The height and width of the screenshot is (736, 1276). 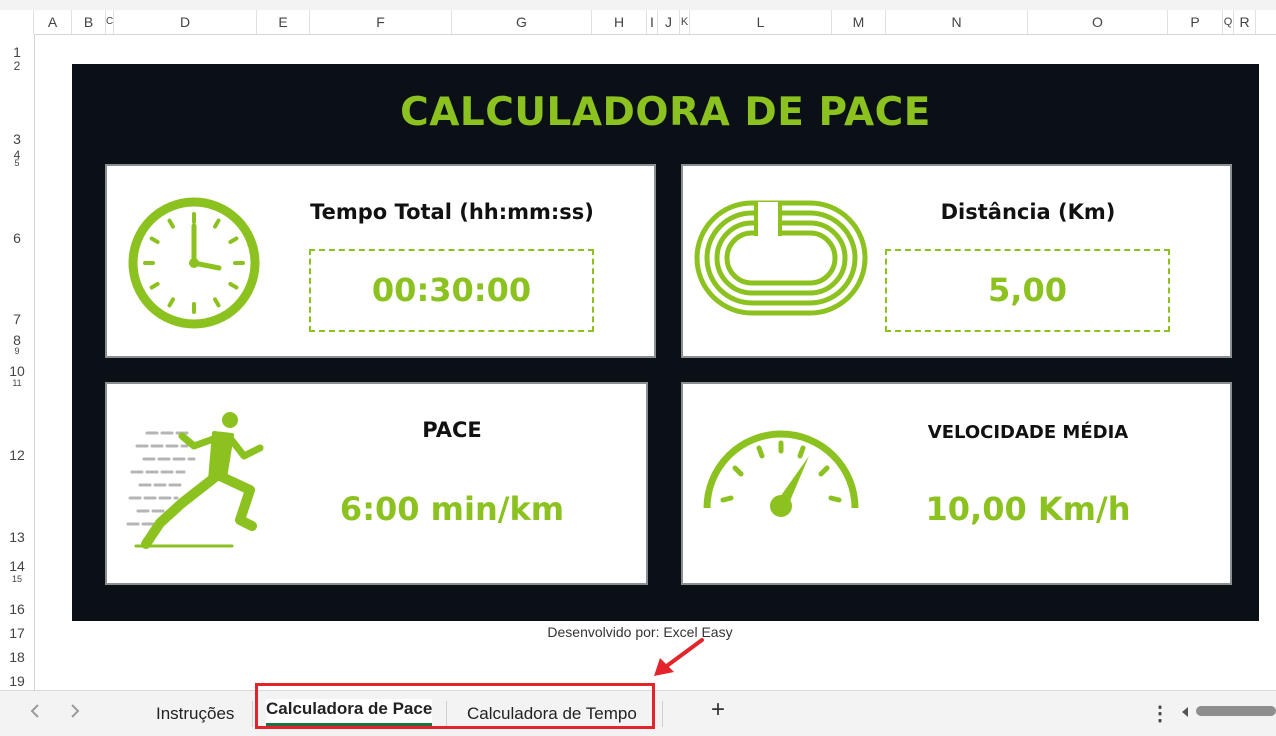 What do you see at coordinates (452, 430) in the screenshot?
I see `pace-label: PACE` at bounding box center [452, 430].